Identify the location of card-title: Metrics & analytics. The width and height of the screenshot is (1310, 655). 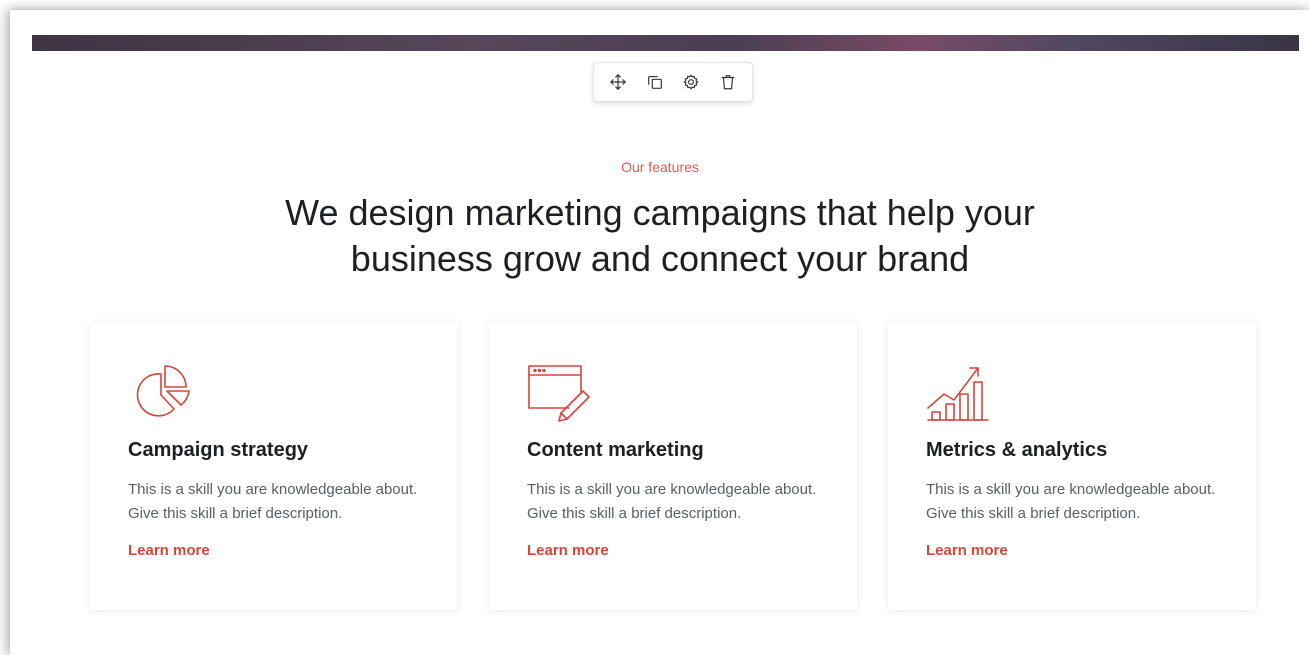
(1017, 450).